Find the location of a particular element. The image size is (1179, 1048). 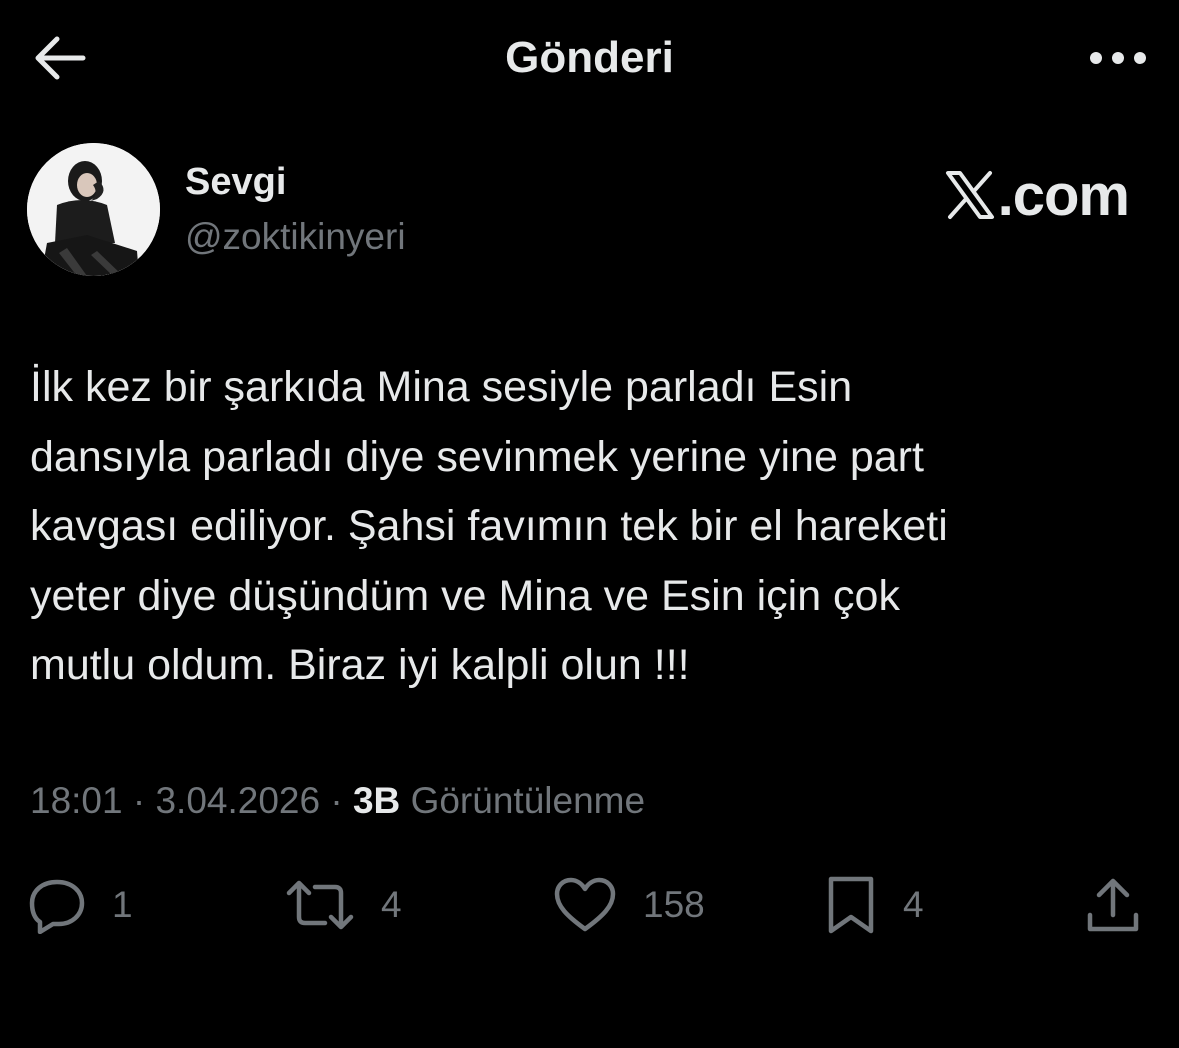

x-com-watermark: .com is located at coordinates (1037, 195).